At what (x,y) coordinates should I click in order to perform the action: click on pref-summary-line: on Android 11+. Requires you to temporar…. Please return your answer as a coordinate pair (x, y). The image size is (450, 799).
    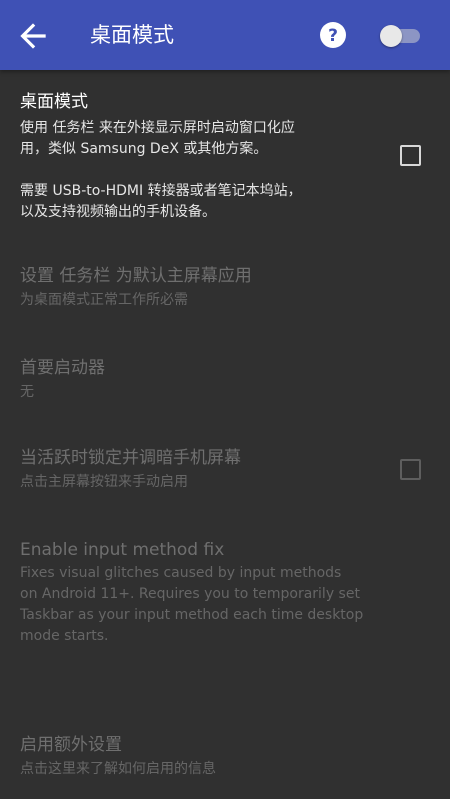
    Looking at the image, I should click on (190, 594).